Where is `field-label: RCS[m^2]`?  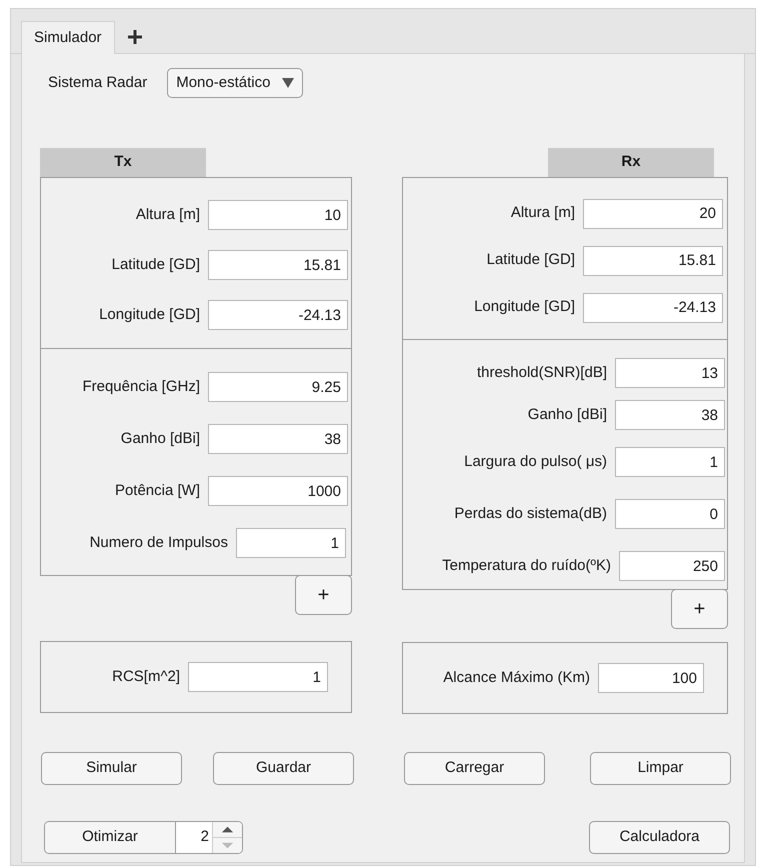 field-label: RCS[m^2] is located at coordinates (145, 676).